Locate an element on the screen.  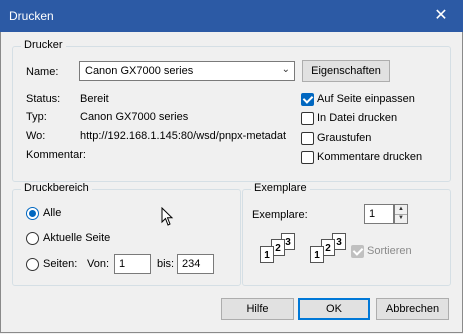
help-button: Hilfe is located at coordinates (257, 309).